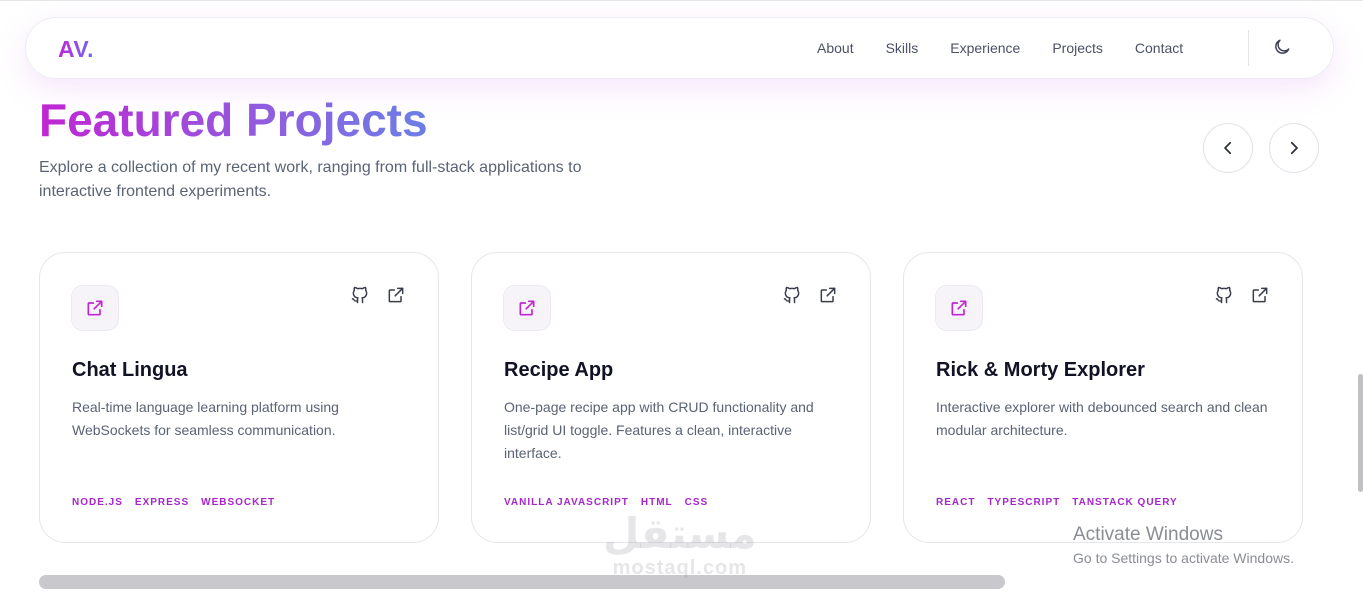  Describe the element at coordinates (522, 582) in the screenshot. I see `horizontal-scrollbar` at that location.